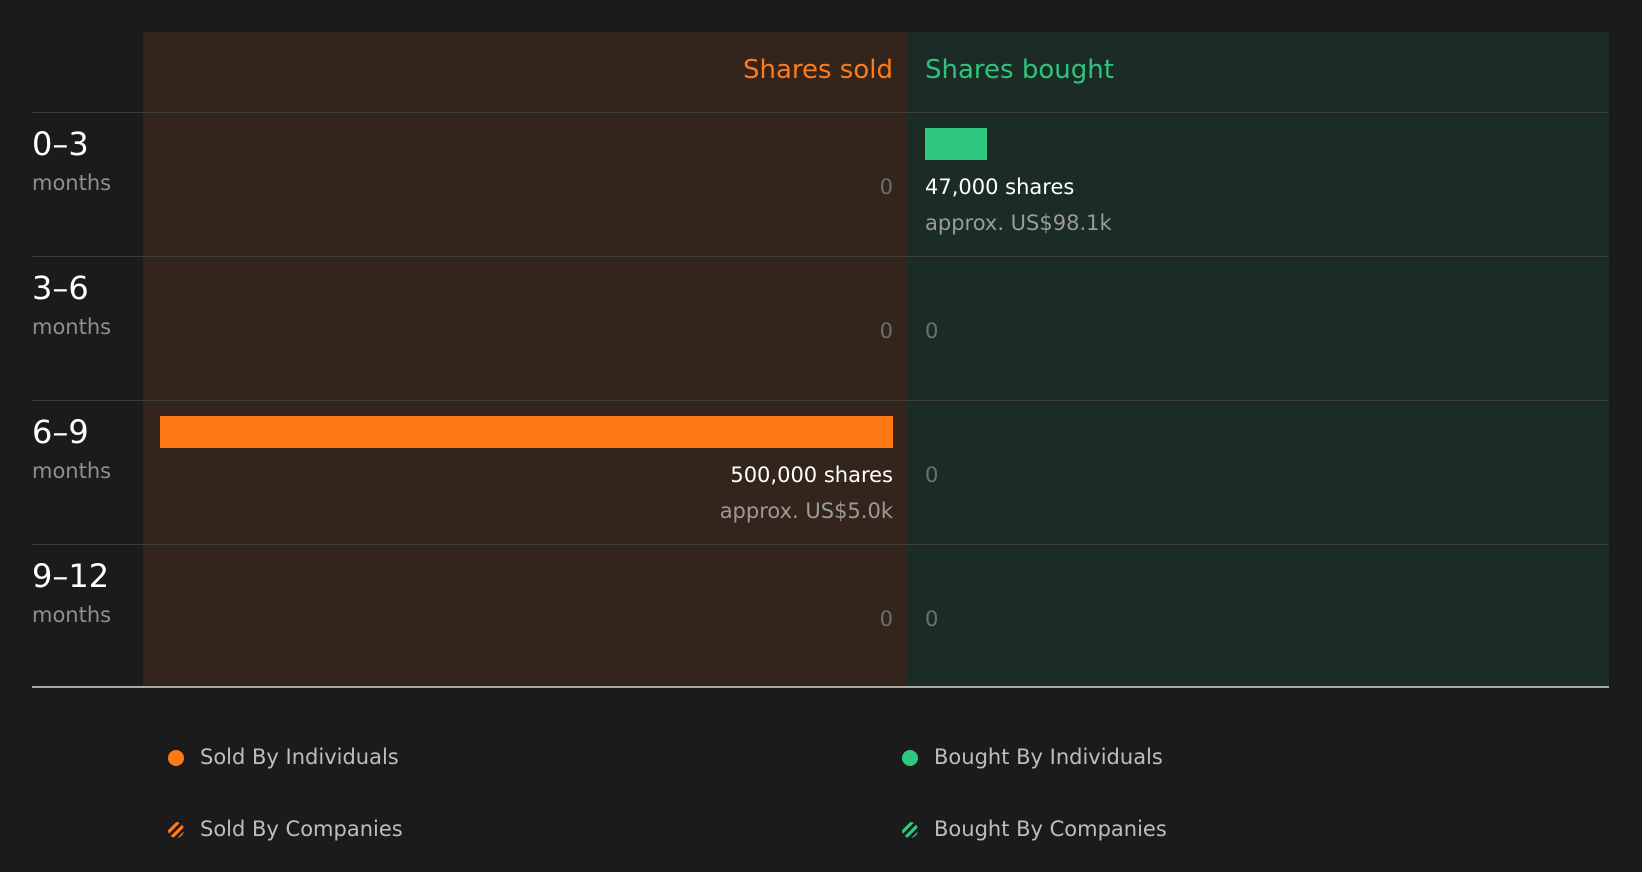 Image resolution: width=1642 pixels, height=872 pixels. Describe the element at coordinates (956, 144) in the screenshot. I see `bought-bar` at that location.